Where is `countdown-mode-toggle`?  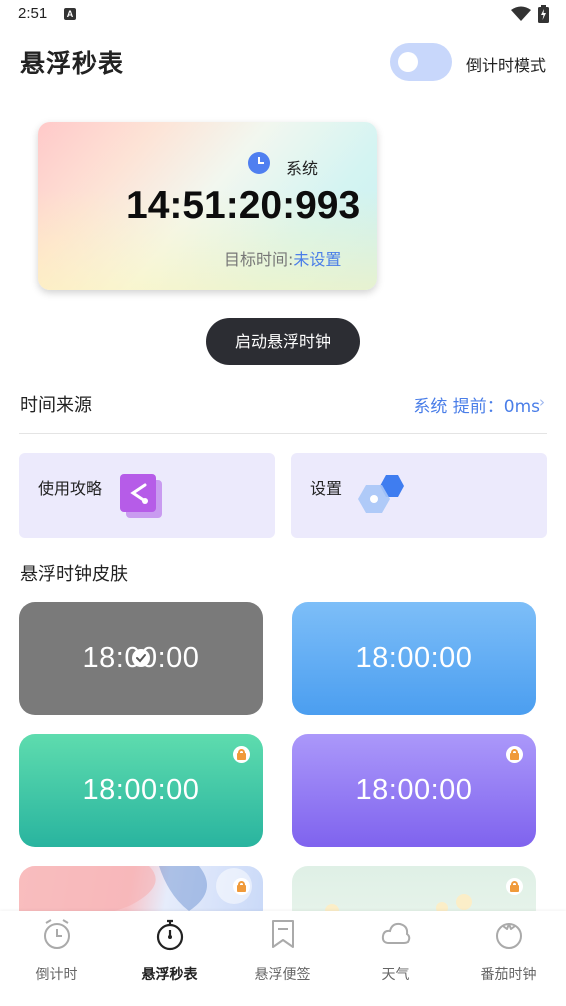
countdown-mode-toggle is located at coordinates (421, 62).